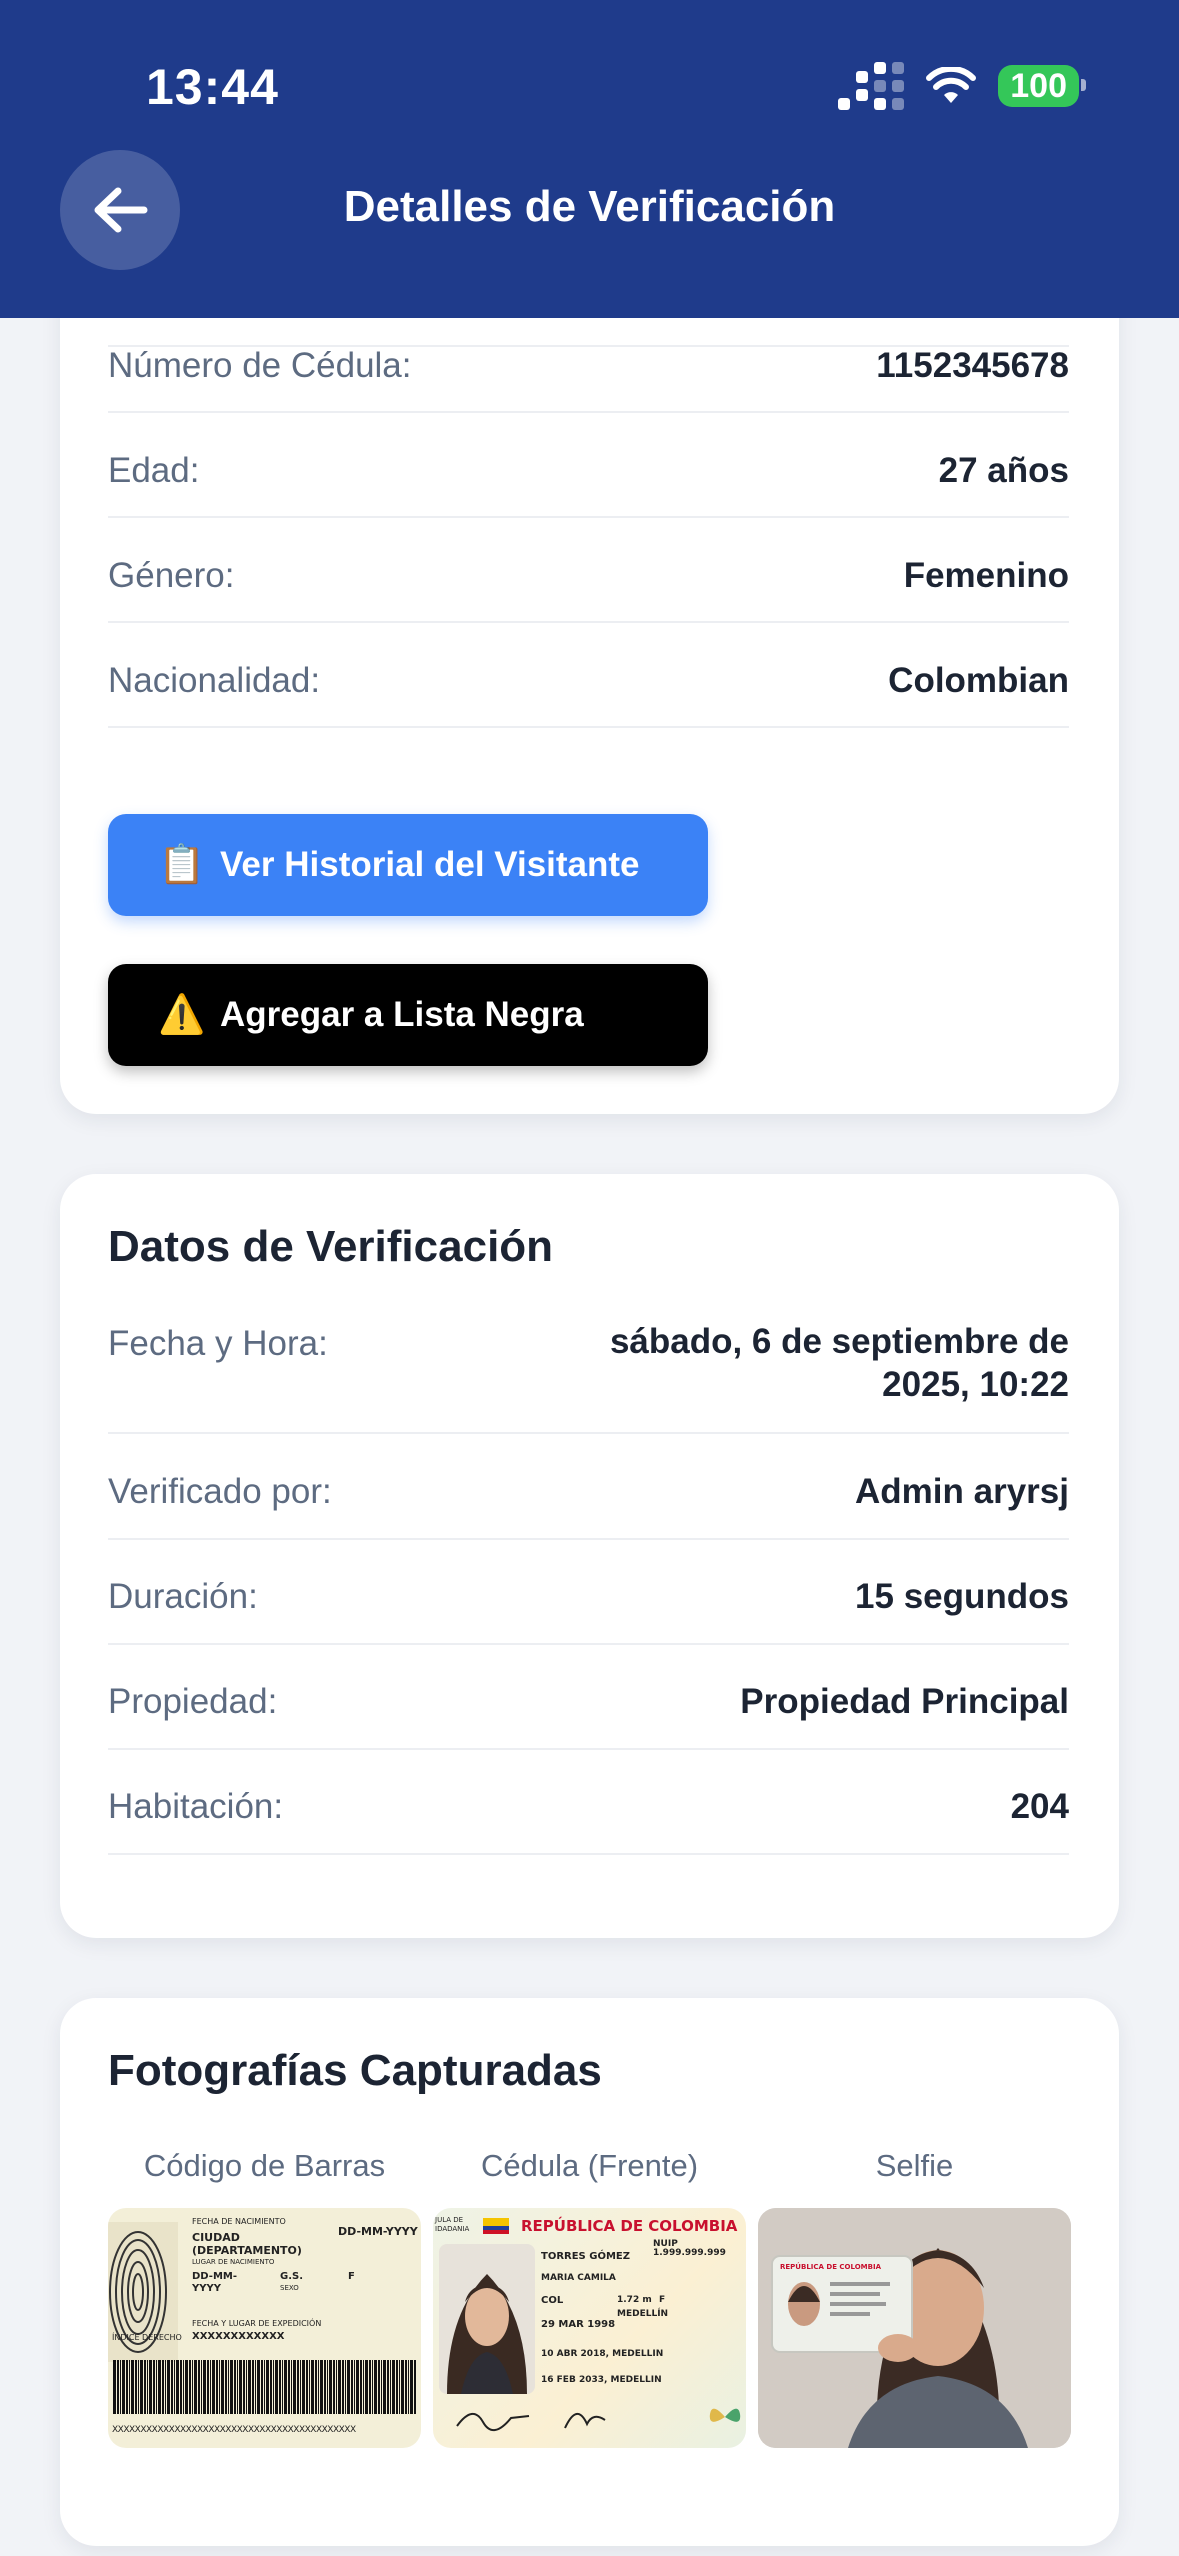 This screenshot has height=2556, width=1179. What do you see at coordinates (972, 365) in the screenshot?
I see `info-value: 1152345678` at bounding box center [972, 365].